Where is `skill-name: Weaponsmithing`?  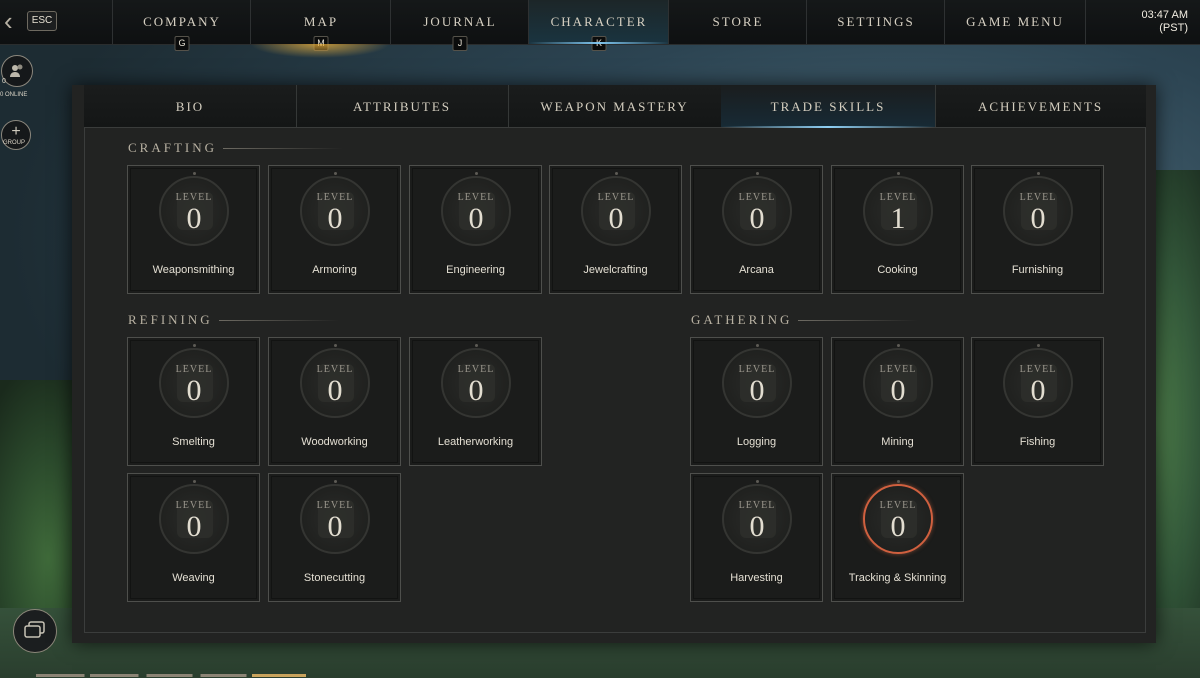 skill-name: Weaponsmithing is located at coordinates (193, 270).